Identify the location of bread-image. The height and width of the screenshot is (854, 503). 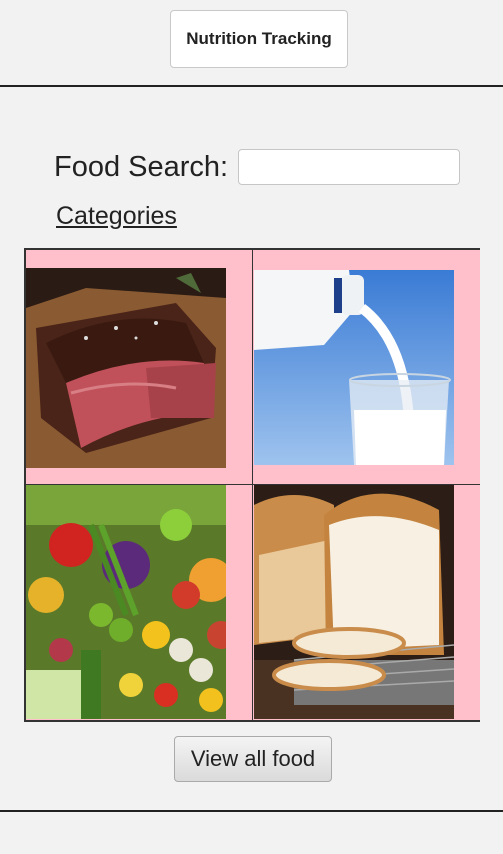
(354, 602).